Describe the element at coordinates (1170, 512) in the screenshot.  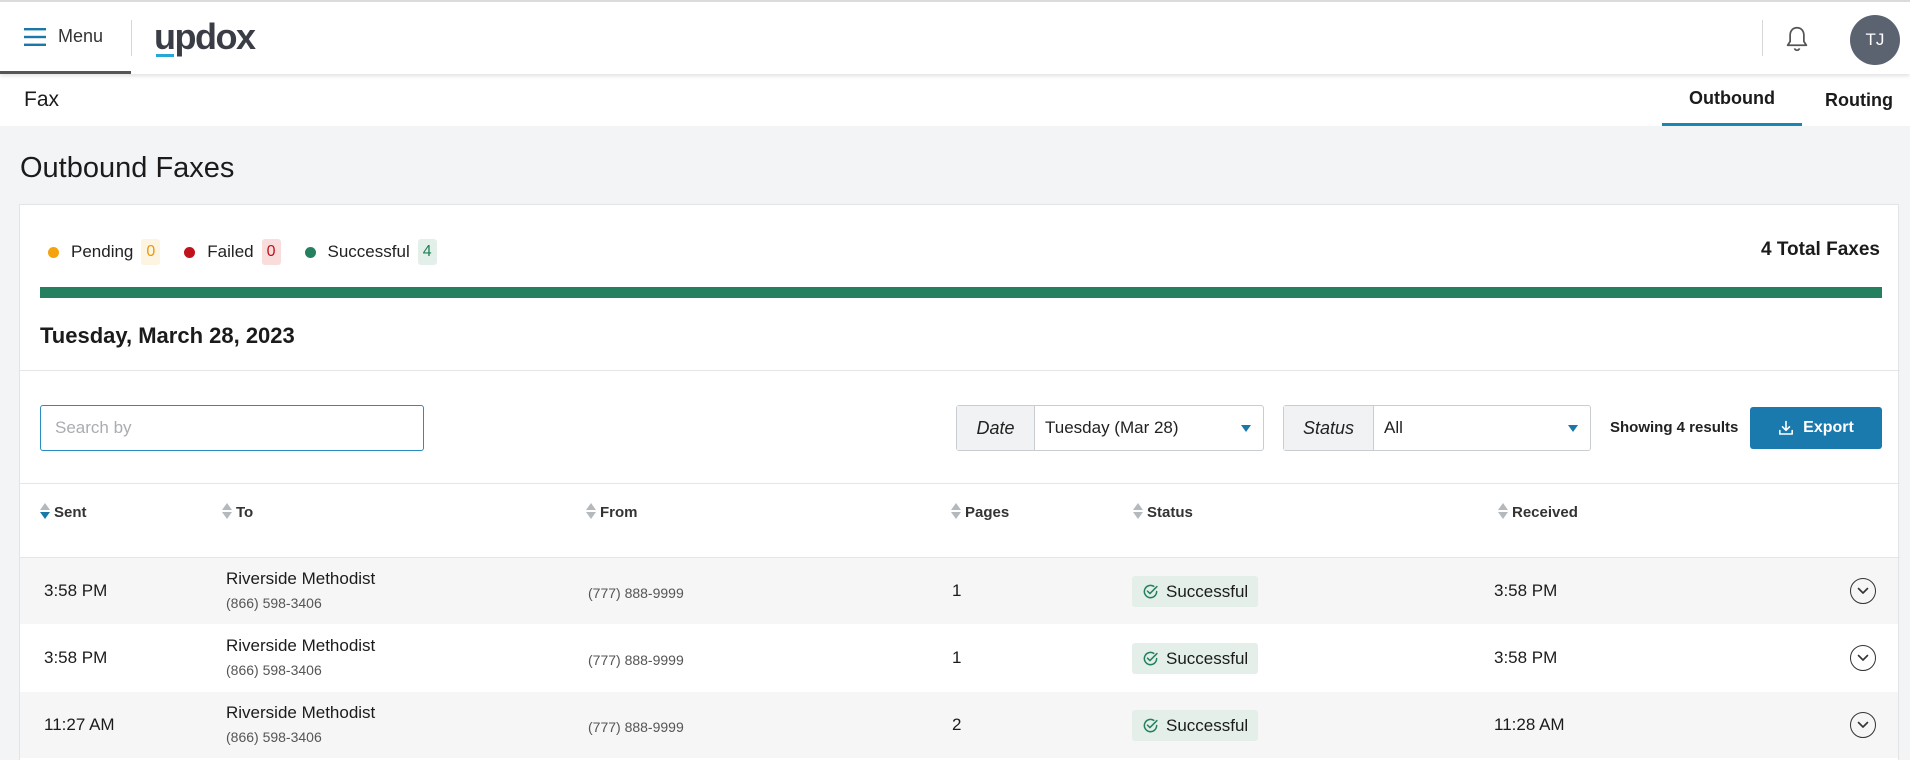
I see `column-label-status: Status` at that location.